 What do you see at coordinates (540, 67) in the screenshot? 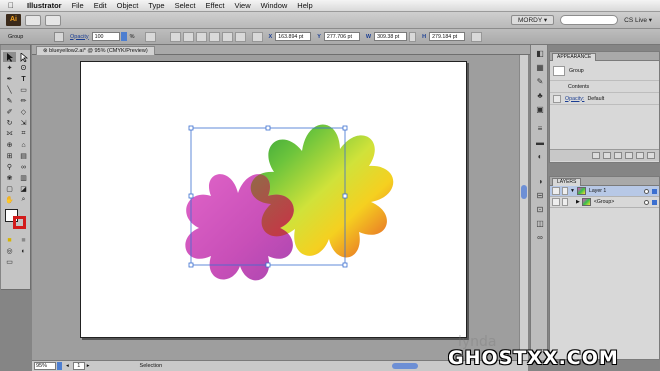
I see `swatches-panel-icon: ▦` at bounding box center [540, 67].